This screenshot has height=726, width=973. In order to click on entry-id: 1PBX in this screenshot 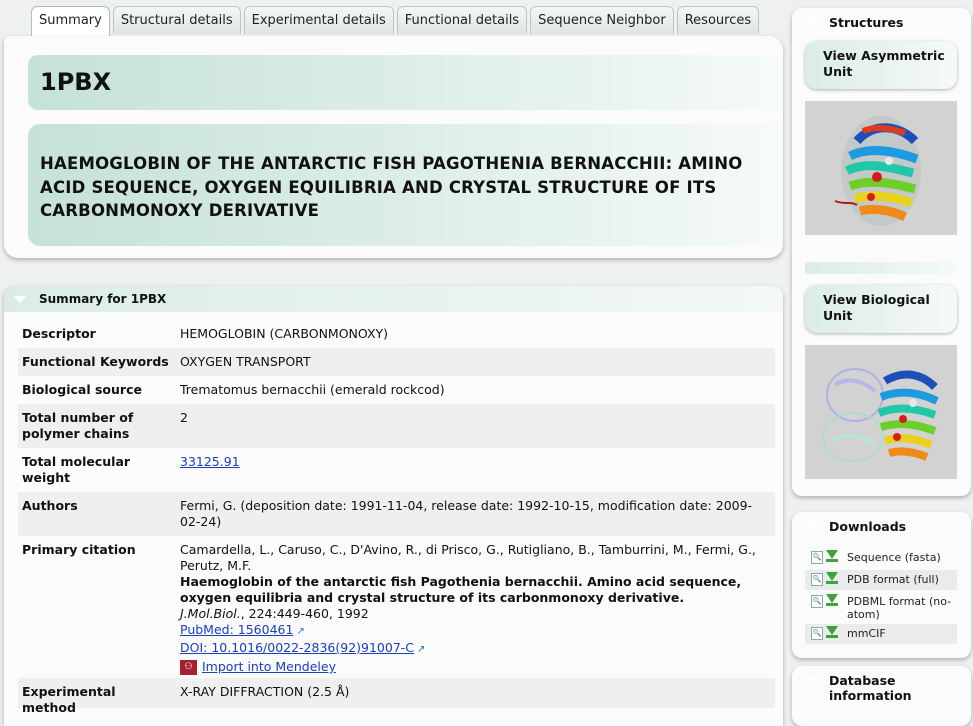, I will do `click(76, 82)`.